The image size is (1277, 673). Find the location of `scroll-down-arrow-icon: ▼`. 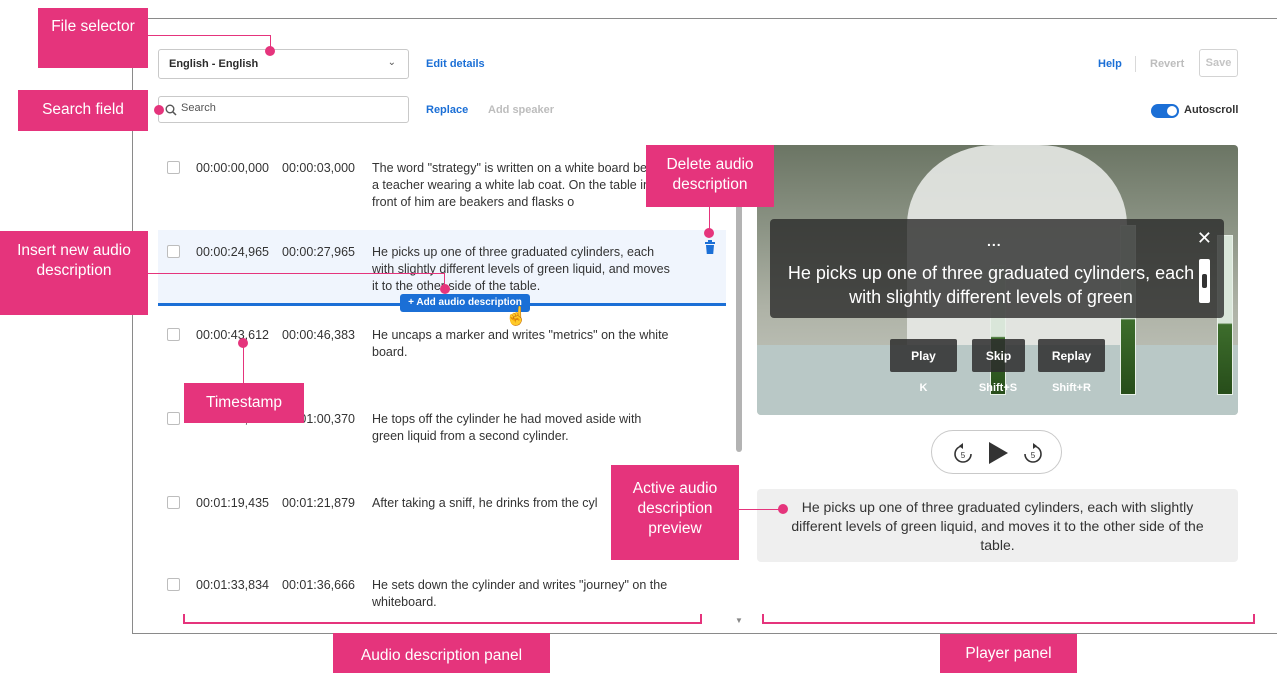

scroll-down-arrow-icon: ▼ is located at coordinates (739, 620).